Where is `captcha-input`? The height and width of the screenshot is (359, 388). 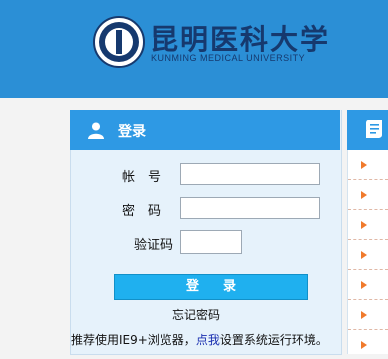
captcha-input is located at coordinates (211, 242).